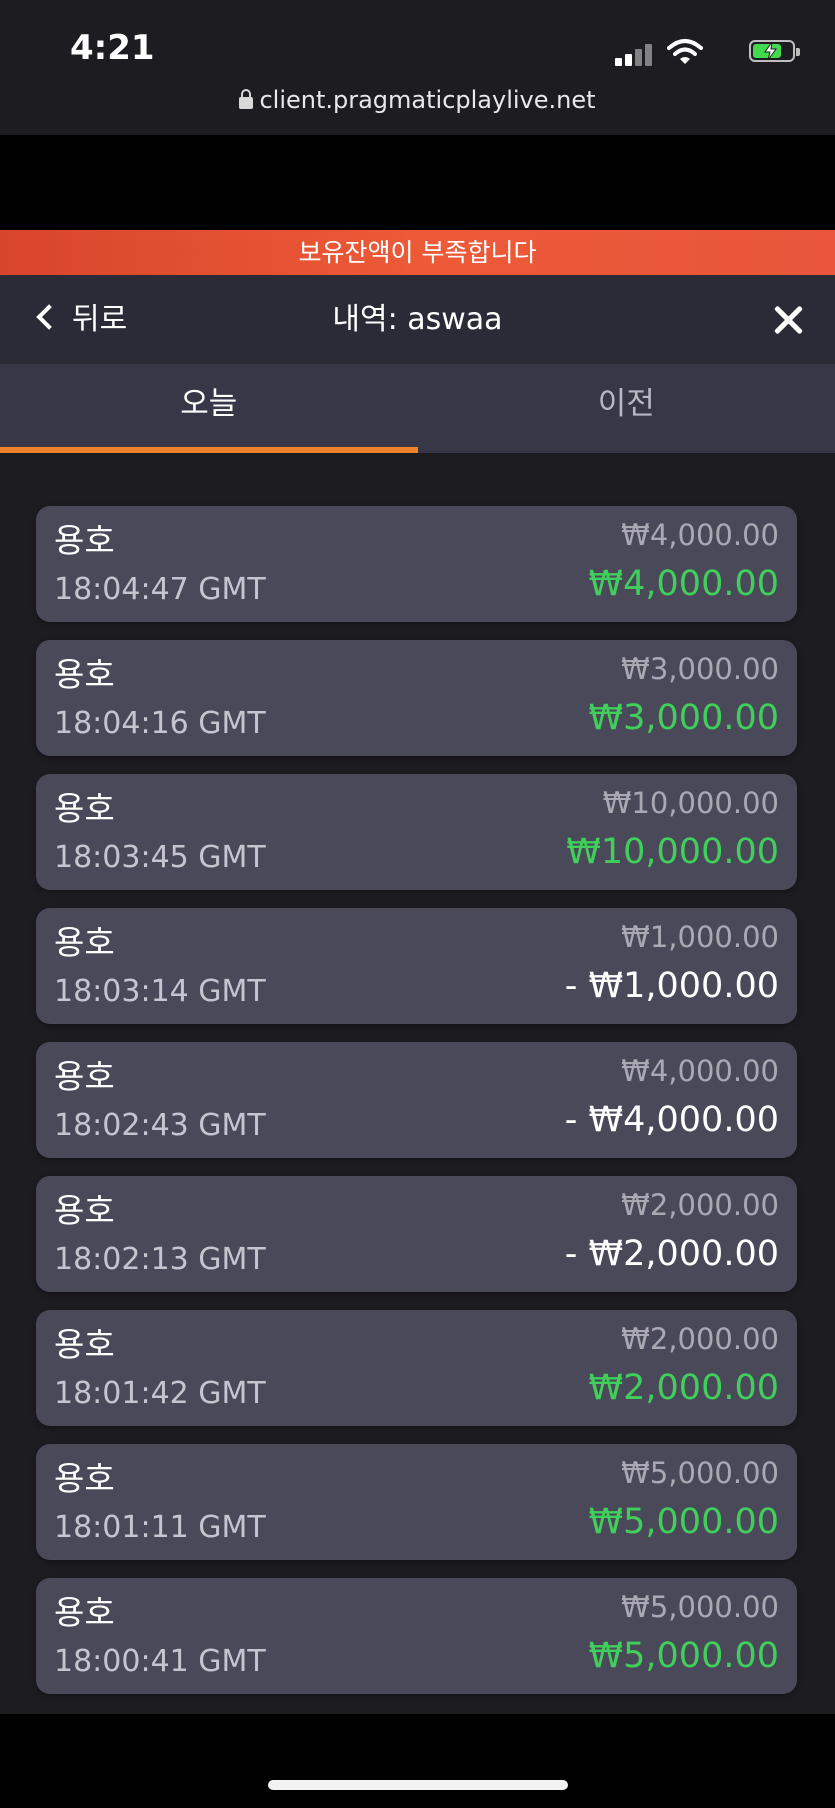 This screenshot has width=835, height=1808. I want to click on result-amount: ₩2,000.00, so click(683, 1388).